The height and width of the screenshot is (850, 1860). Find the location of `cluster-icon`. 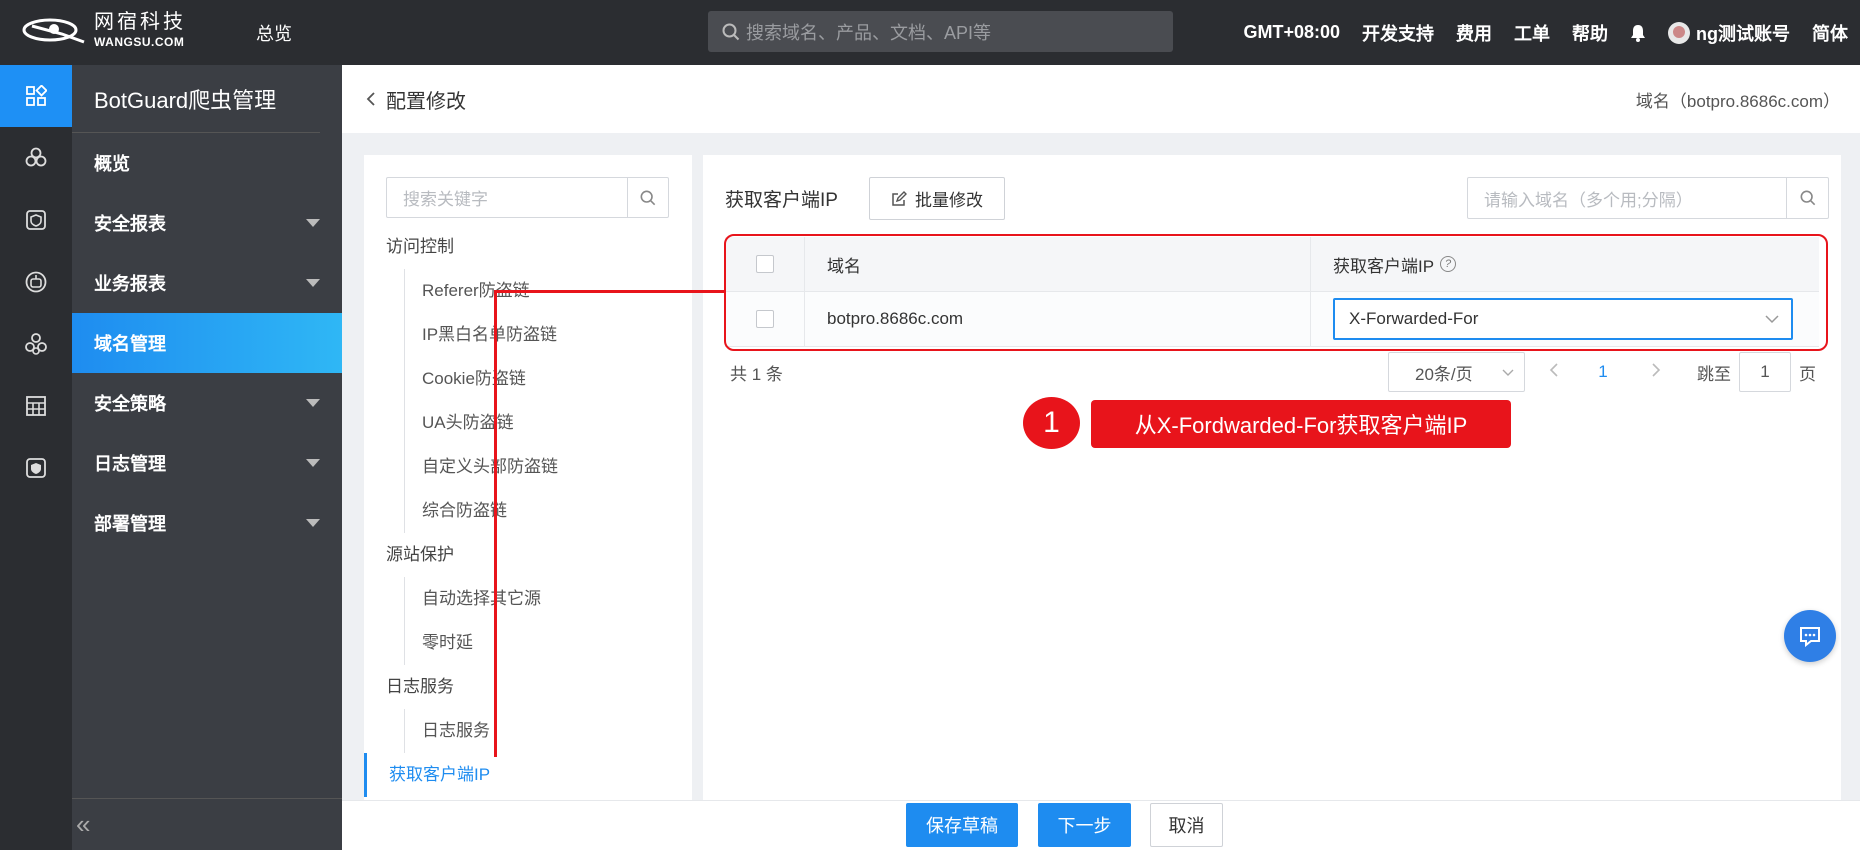

cluster-icon is located at coordinates (36, 158).